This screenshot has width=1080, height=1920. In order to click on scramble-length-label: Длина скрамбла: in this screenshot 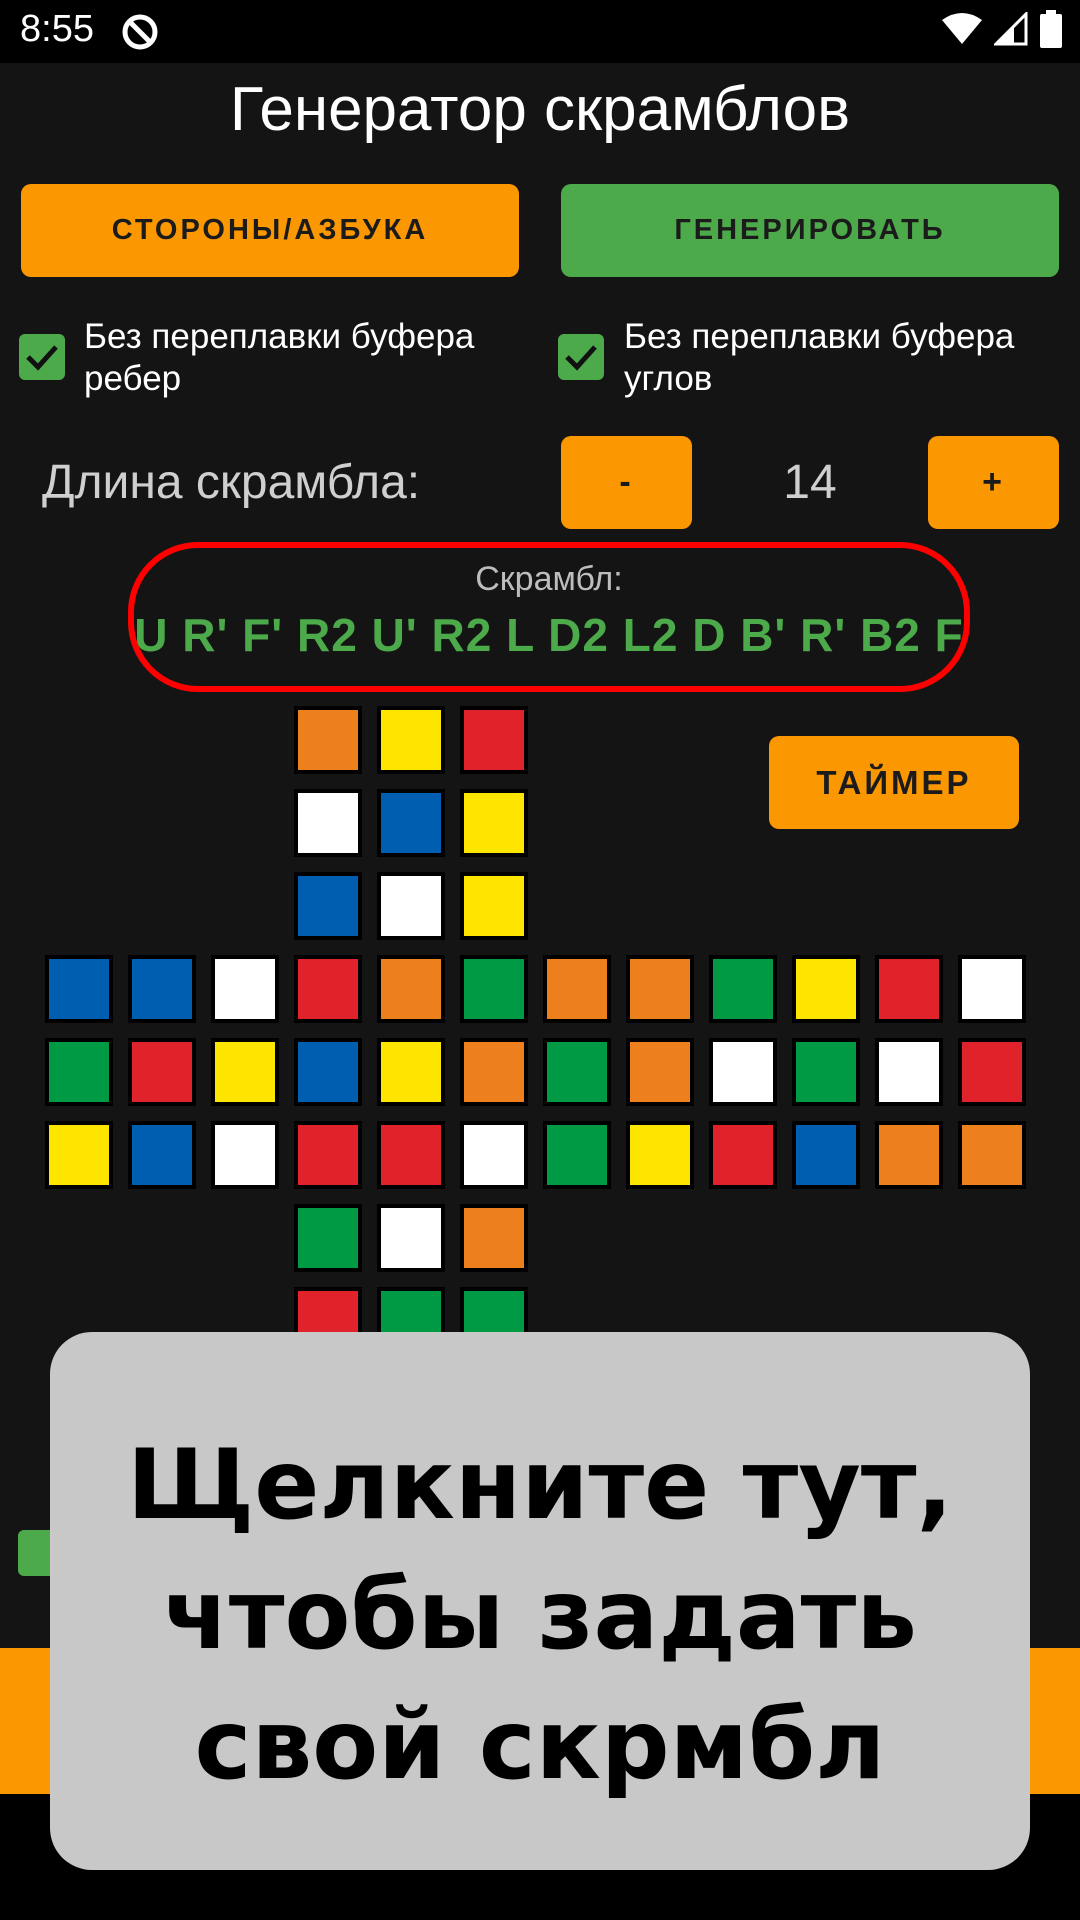, I will do `click(231, 482)`.